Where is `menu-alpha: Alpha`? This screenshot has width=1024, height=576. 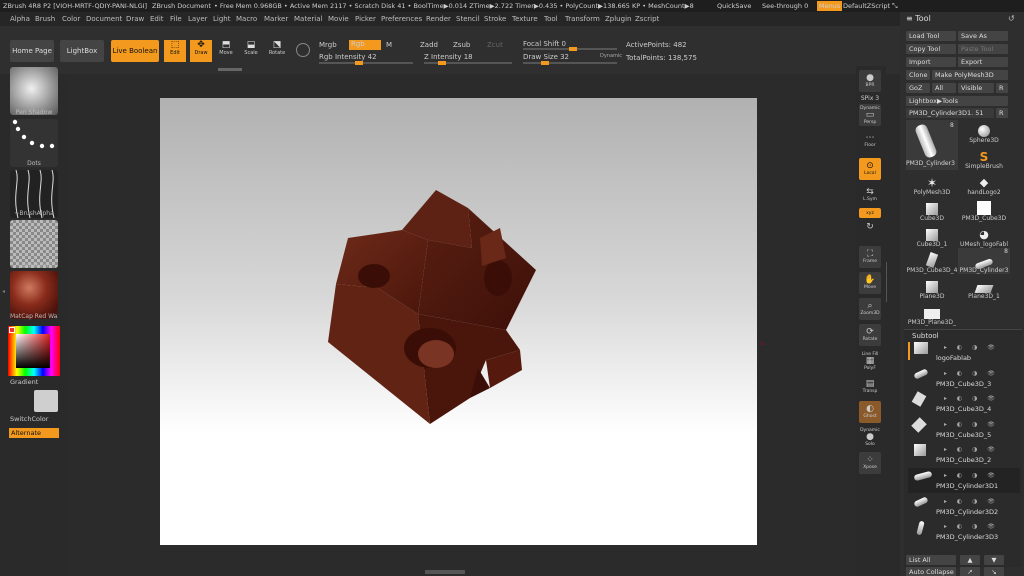
menu-alpha: Alpha is located at coordinates (20, 19).